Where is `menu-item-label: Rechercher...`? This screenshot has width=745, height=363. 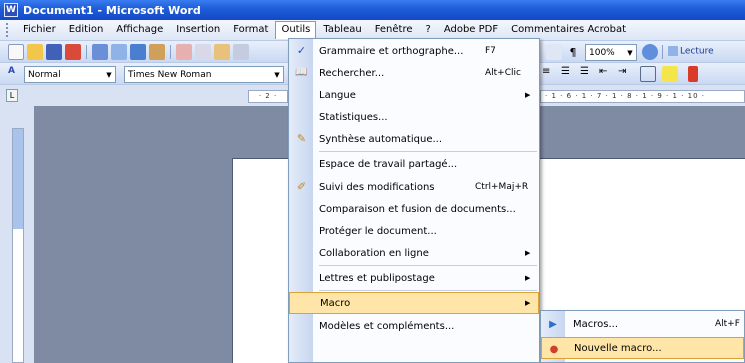 menu-item-label: Rechercher... is located at coordinates (352, 73).